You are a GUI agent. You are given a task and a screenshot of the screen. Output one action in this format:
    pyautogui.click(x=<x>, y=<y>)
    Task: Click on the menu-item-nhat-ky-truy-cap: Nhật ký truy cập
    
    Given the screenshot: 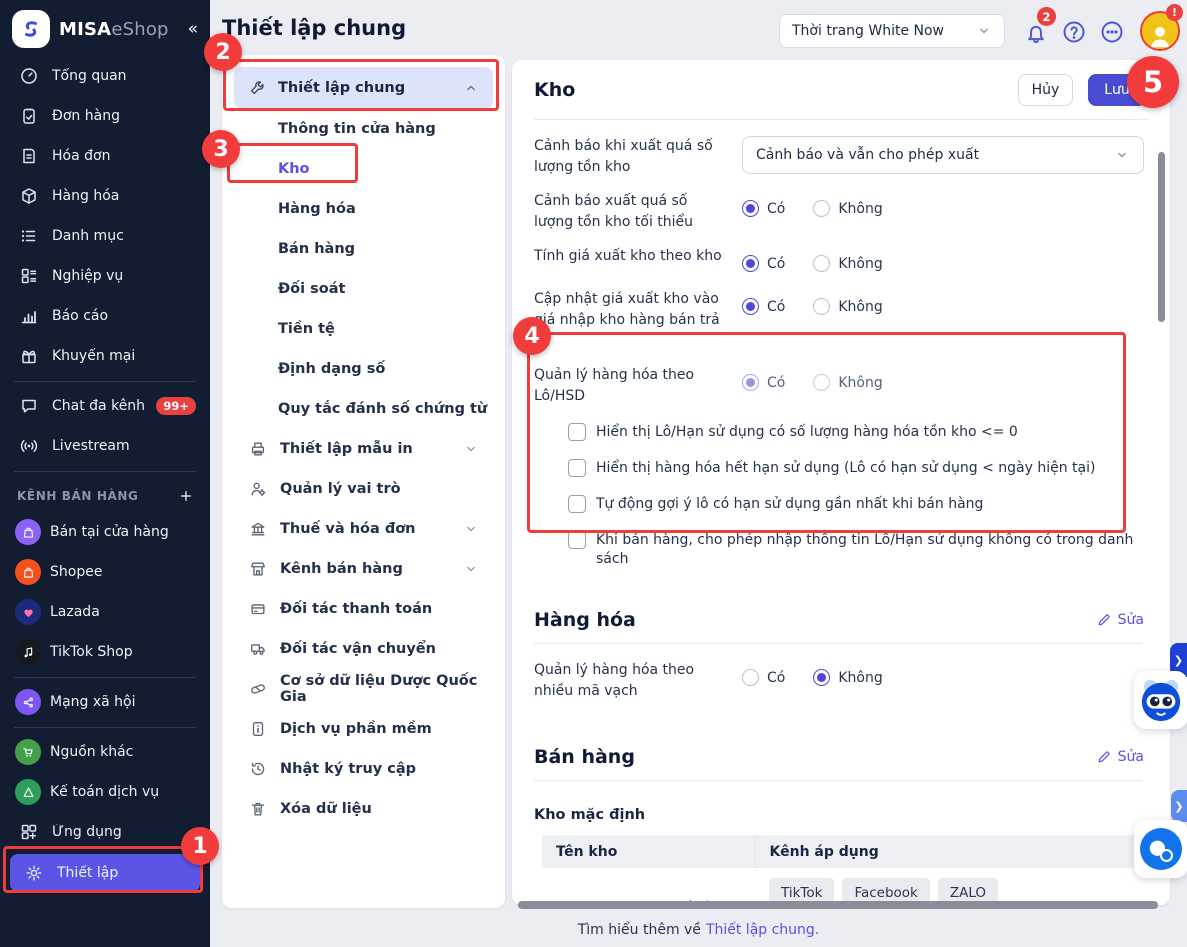 What is the action you would take?
    pyautogui.click(x=363, y=769)
    